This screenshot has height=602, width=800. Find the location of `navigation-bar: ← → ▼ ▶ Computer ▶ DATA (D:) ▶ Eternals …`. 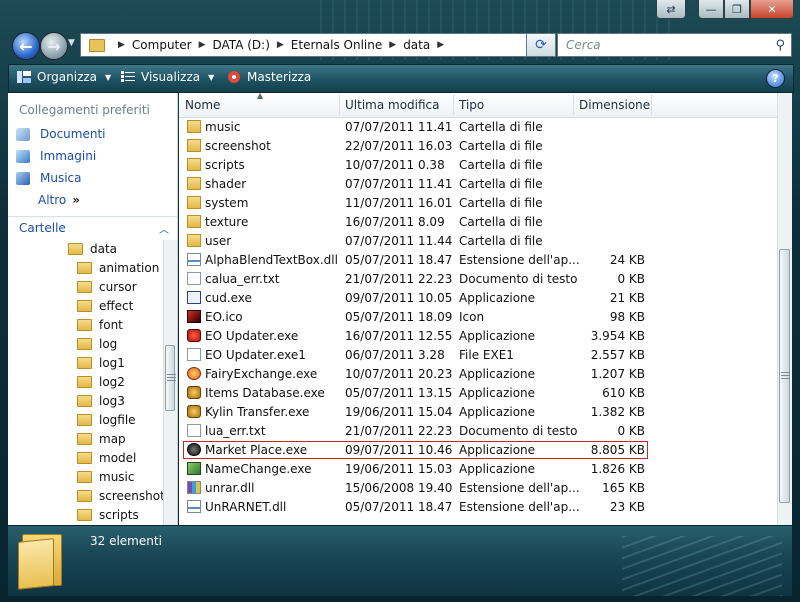

navigation-bar: ← → ▼ ▶ Computer ▶ DATA (D:) ▶ Eternals … is located at coordinates (400, 45).